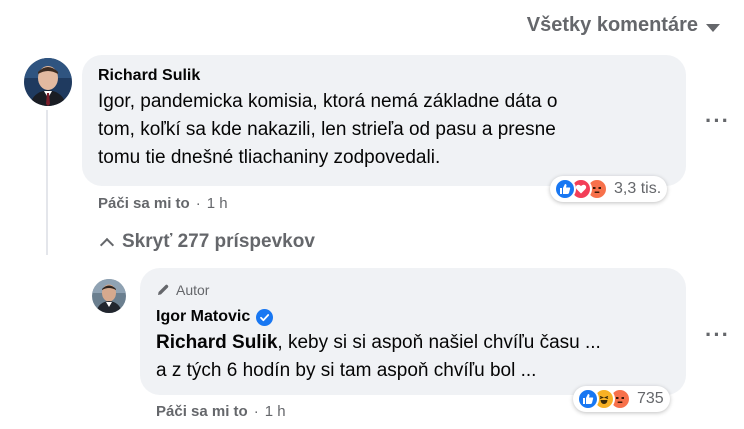 Image resolution: width=744 pixels, height=429 pixels. What do you see at coordinates (621, 399) in the screenshot?
I see `reaction-summary: 735` at bounding box center [621, 399].